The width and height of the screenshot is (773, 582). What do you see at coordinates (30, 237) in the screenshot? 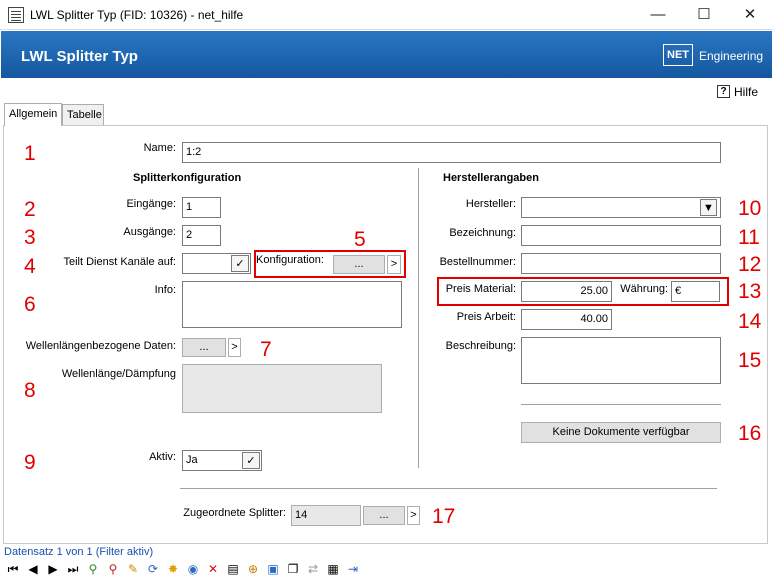
I see `annotation-3: 3` at bounding box center [30, 237].